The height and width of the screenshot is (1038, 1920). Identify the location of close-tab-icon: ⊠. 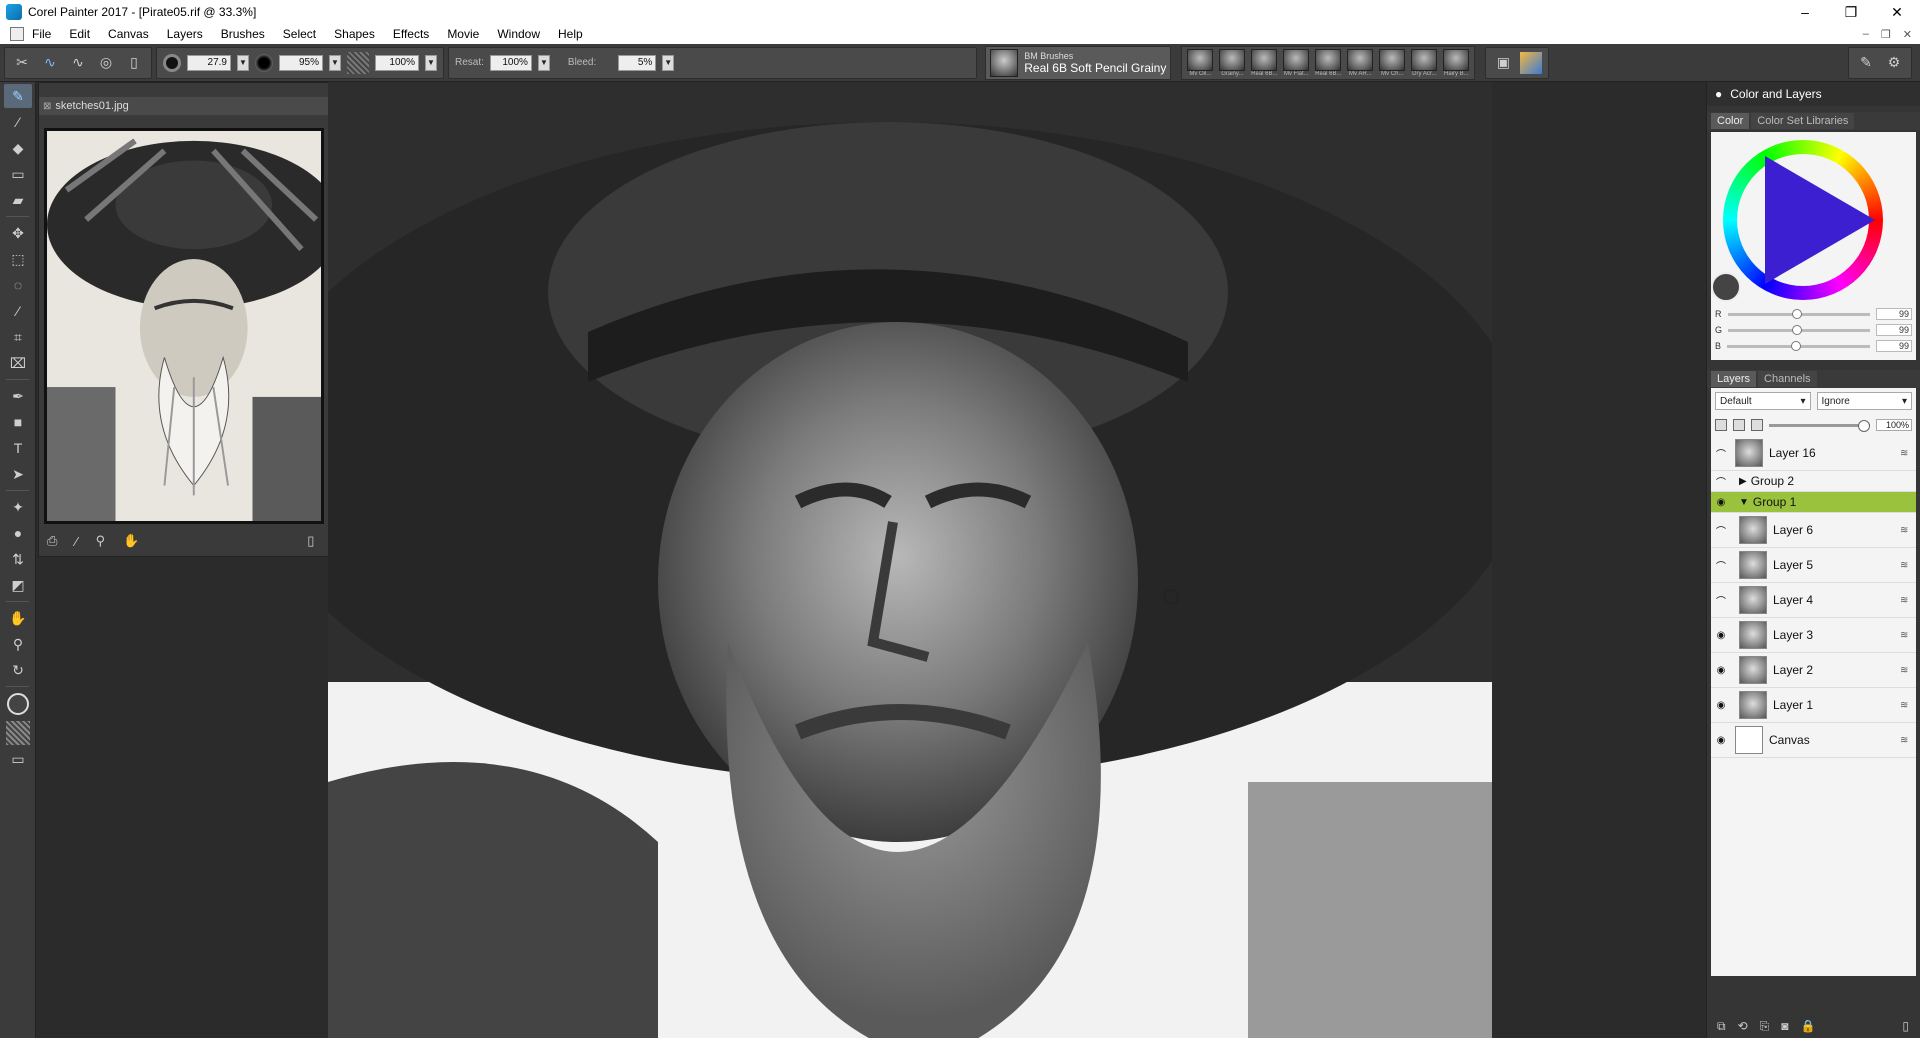
(47, 106).